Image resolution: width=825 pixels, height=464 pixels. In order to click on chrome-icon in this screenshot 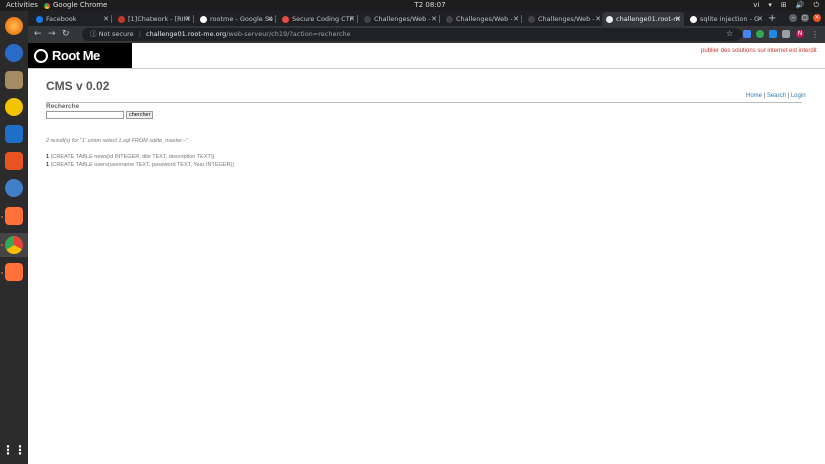, I will do `click(47, 5)`.